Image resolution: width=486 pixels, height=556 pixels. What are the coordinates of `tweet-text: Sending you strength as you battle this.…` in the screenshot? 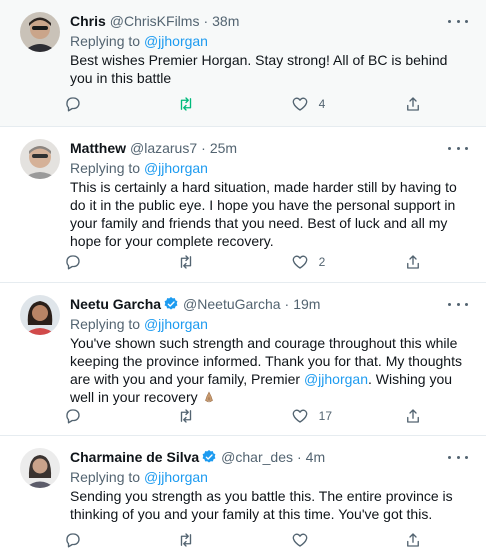 It's located at (261, 505).